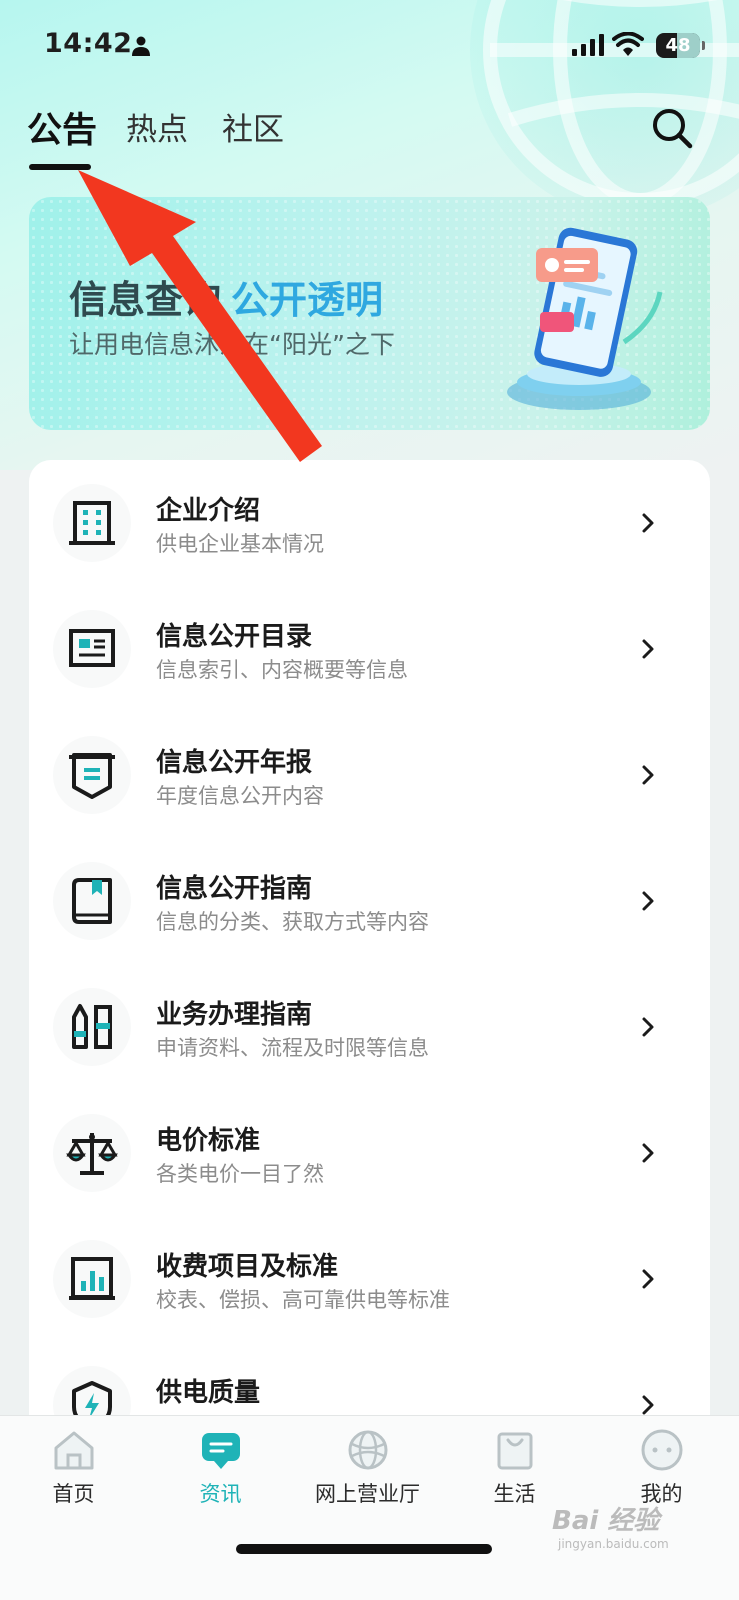 This screenshot has width=739, height=1600. What do you see at coordinates (613, 1544) in the screenshot?
I see `watermark-sub: jingyan.baidu.com` at bounding box center [613, 1544].